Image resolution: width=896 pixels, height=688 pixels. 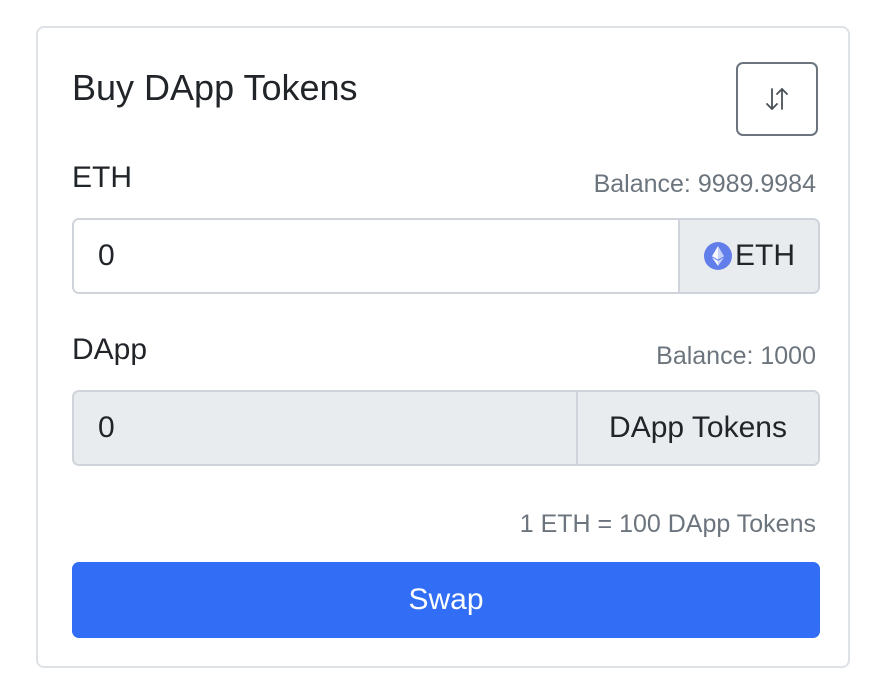 I want to click on swap-vertical-arrows-icon, so click(x=777, y=99).